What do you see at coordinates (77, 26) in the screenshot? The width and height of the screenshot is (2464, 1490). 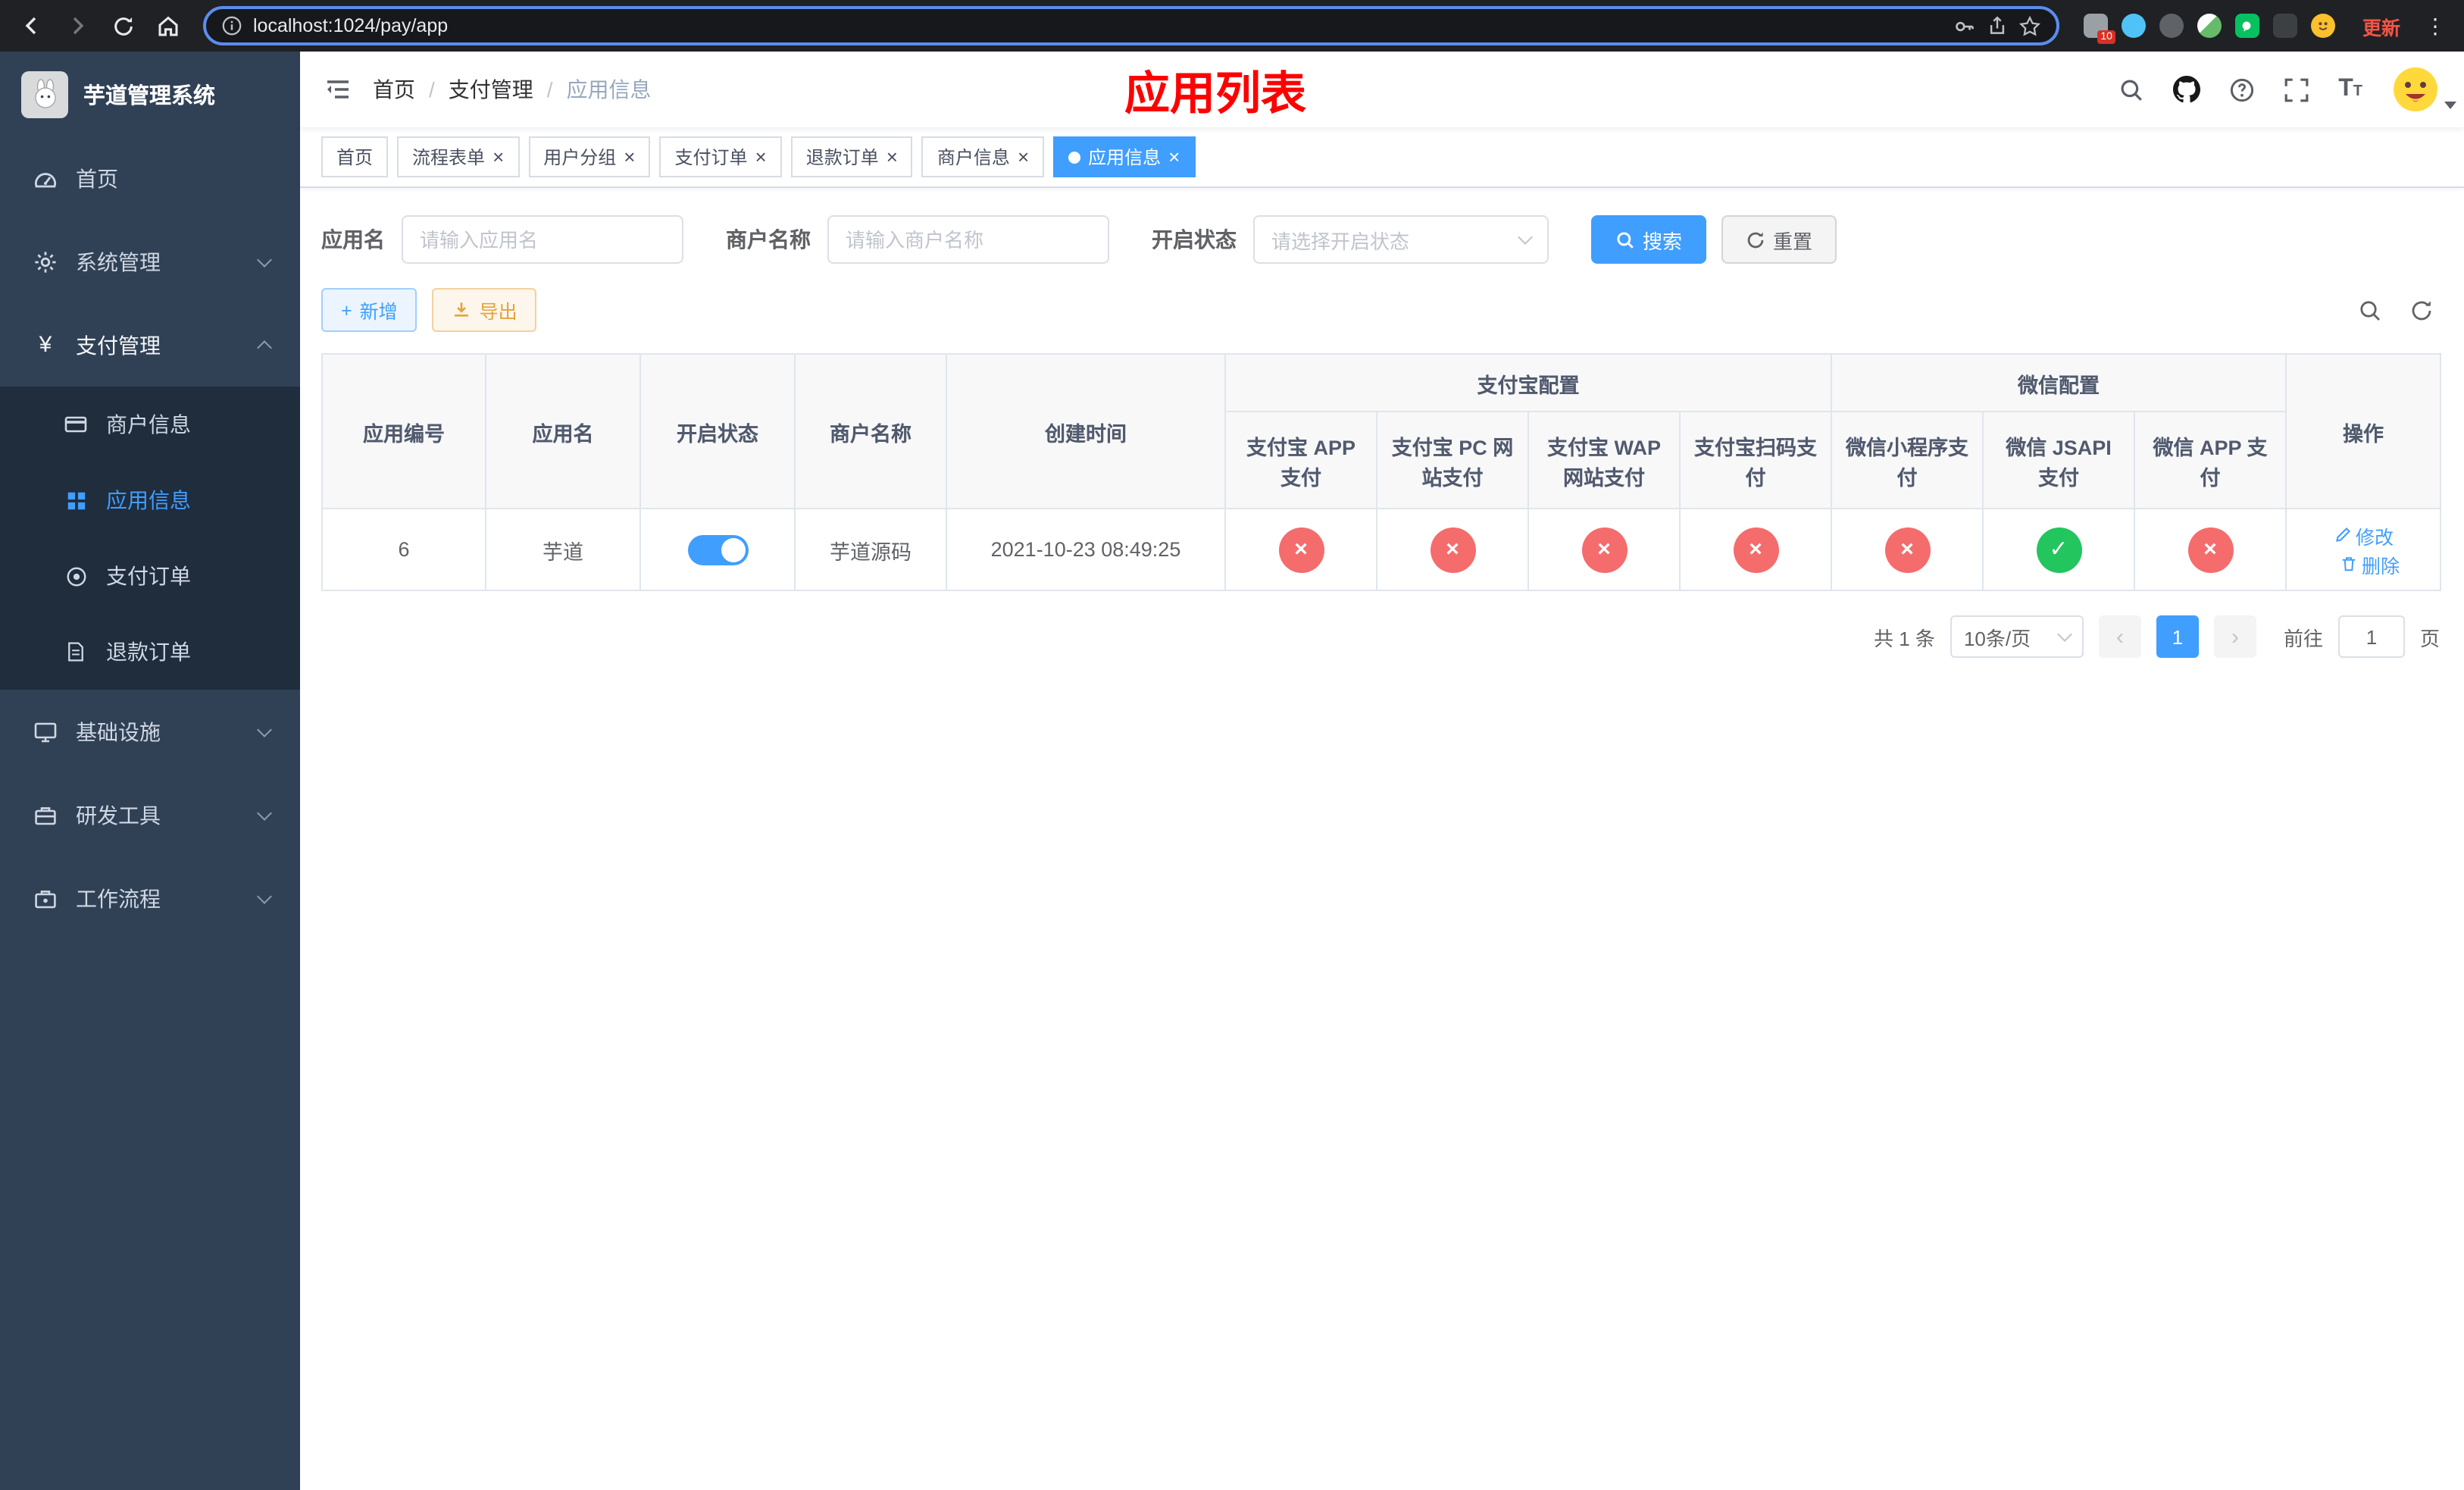 I see `browser-forward-icon` at bounding box center [77, 26].